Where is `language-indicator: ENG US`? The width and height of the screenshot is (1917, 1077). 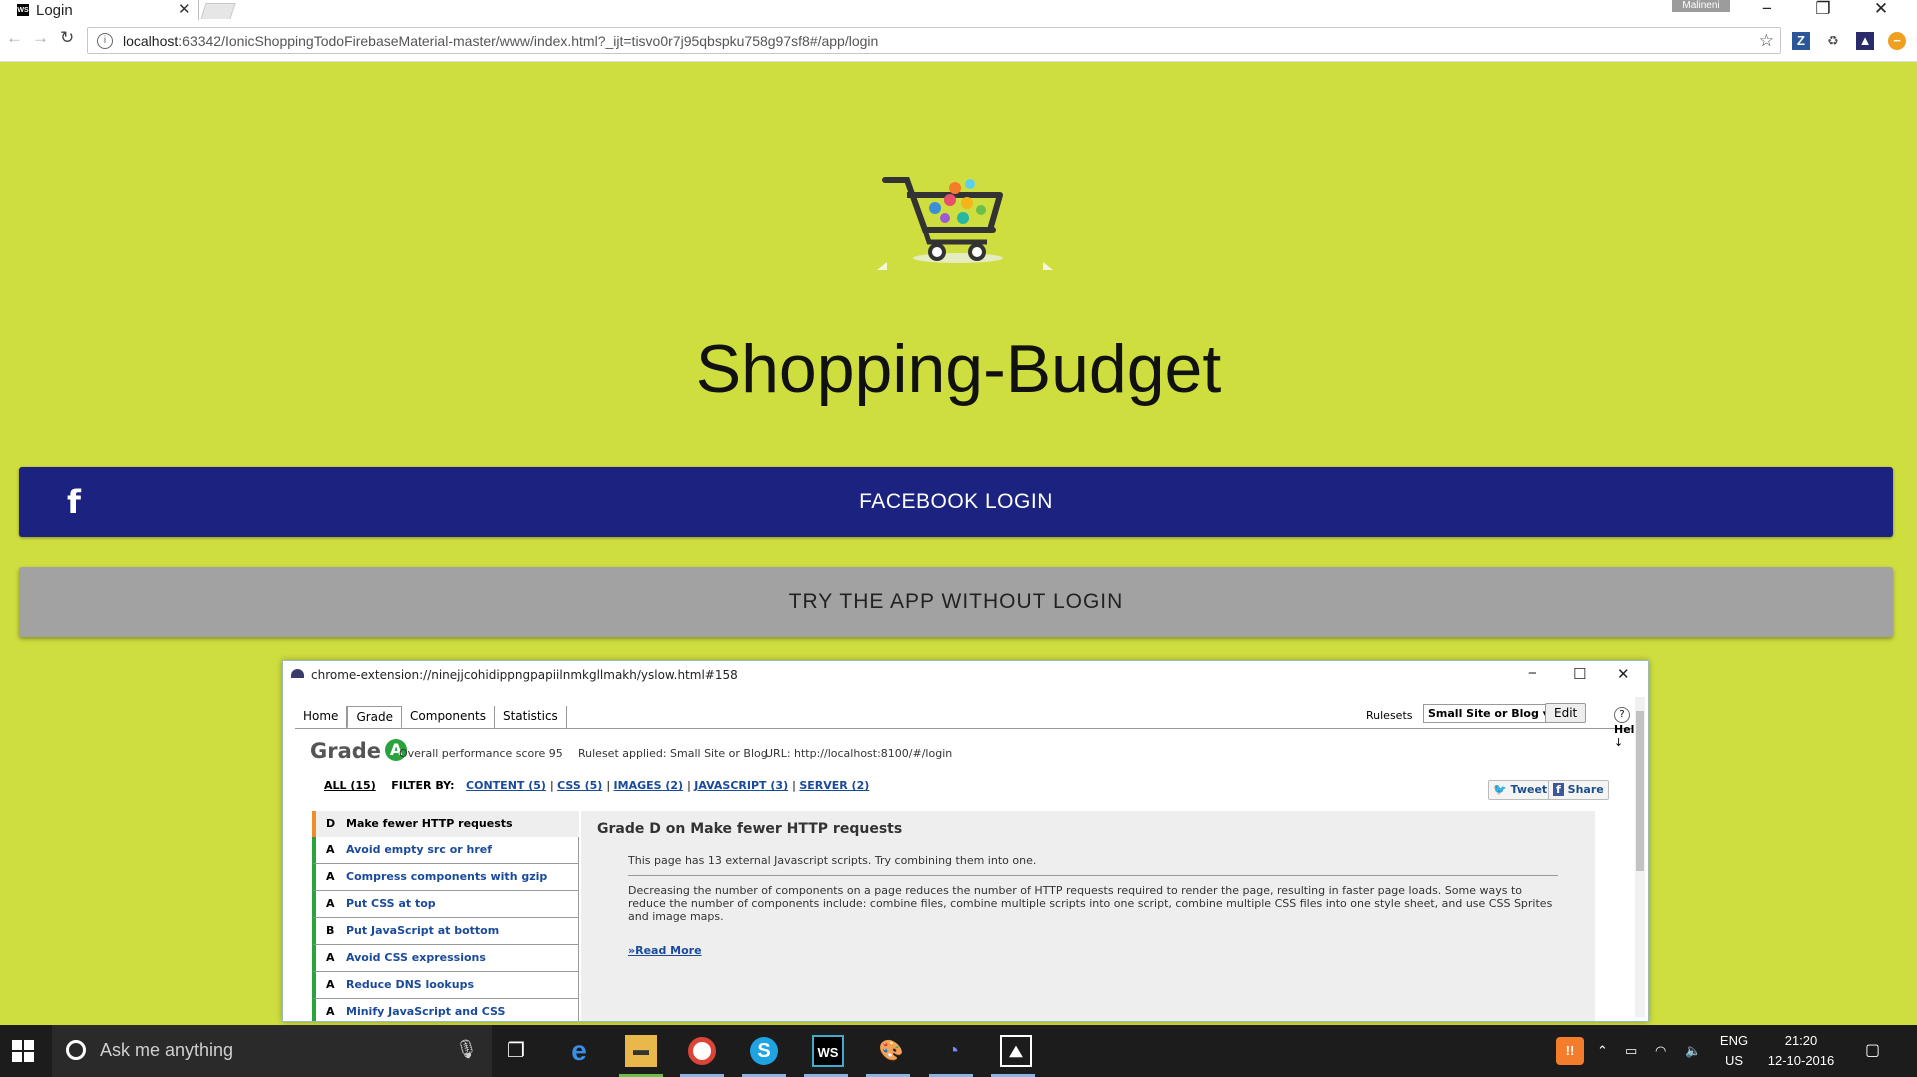
language-indicator: ENG US is located at coordinates (1734, 1051).